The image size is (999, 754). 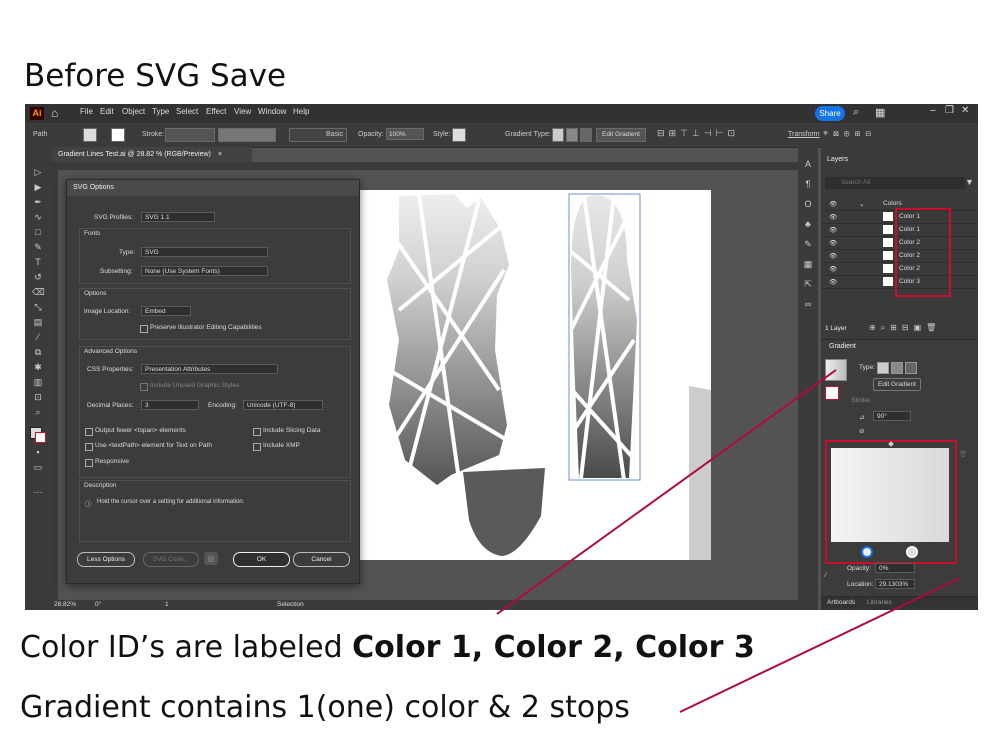 I want to click on callout-line-colors, so click(x=666, y=492).